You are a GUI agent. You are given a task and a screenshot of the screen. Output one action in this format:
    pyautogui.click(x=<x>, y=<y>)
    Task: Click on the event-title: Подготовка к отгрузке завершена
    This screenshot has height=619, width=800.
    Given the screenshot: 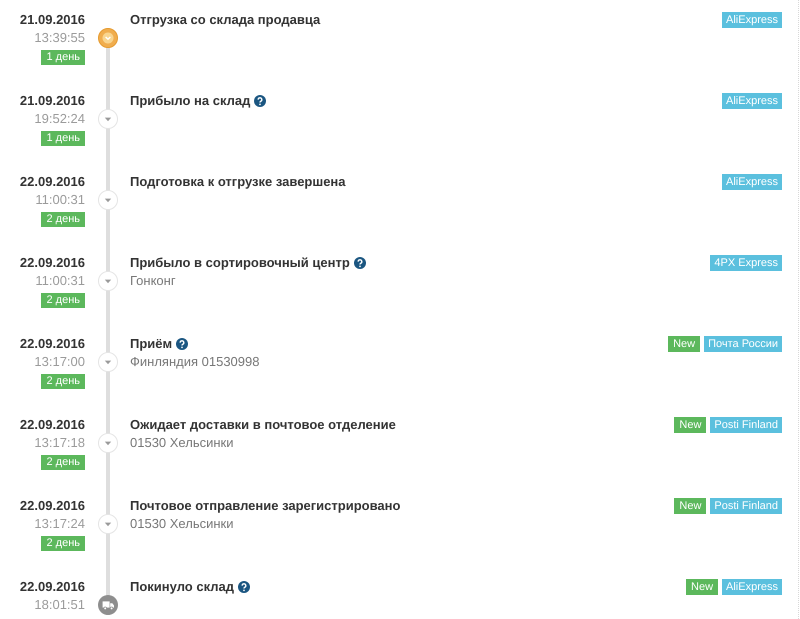 What is the action you would take?
    pyautogui.click(x=238, y=182)
    